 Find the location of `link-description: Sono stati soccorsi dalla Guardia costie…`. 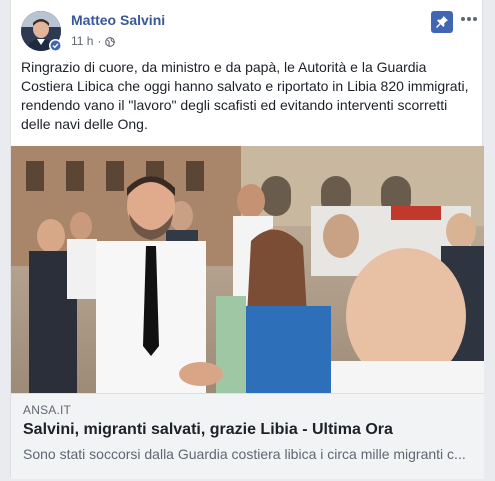

link-description: Sono stati soccorsi dalla Guardia costie… is located at coordinates (244, 454).